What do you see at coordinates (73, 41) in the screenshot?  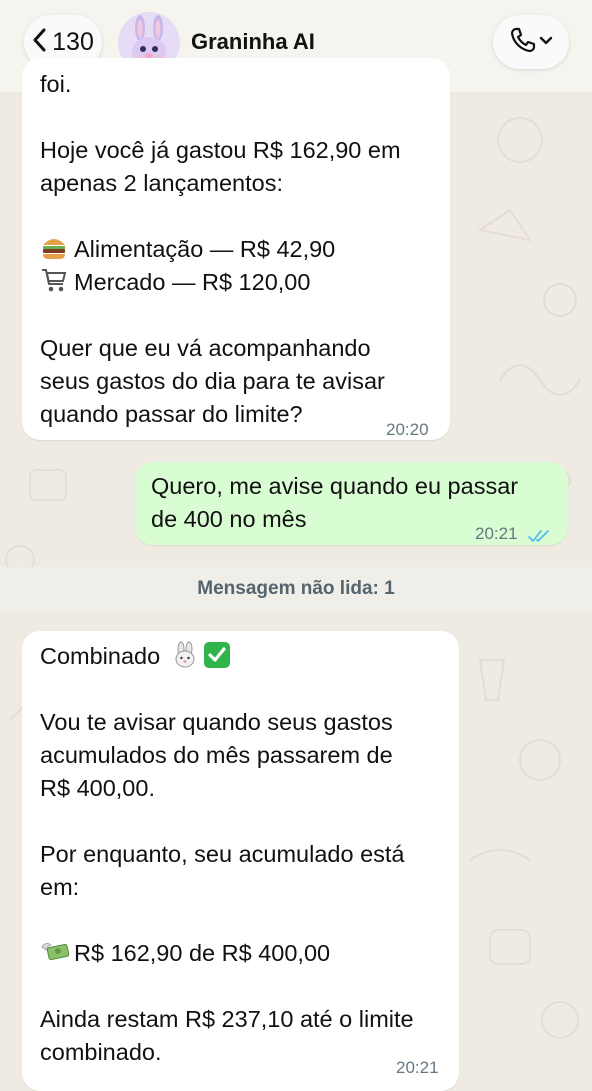 I see `unread-count: 130` at bounding box center [73, 41].